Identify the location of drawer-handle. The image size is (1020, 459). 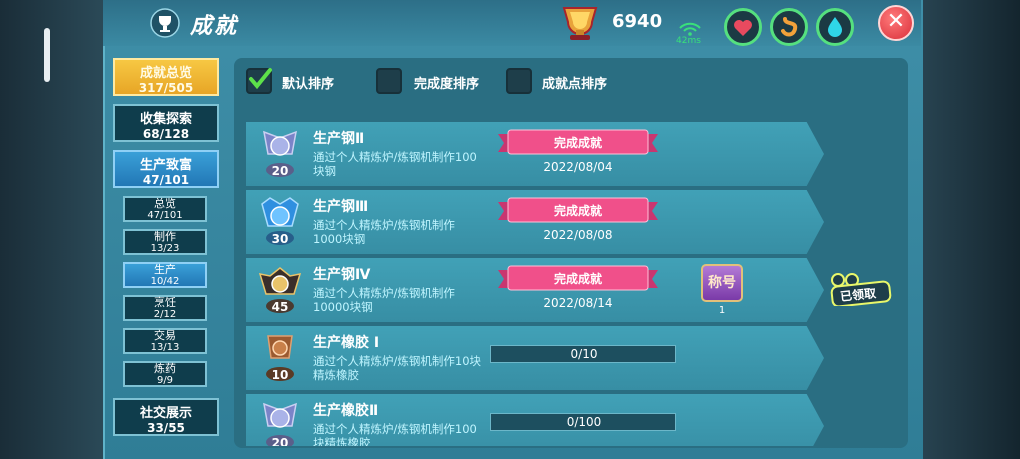
(47, 55).